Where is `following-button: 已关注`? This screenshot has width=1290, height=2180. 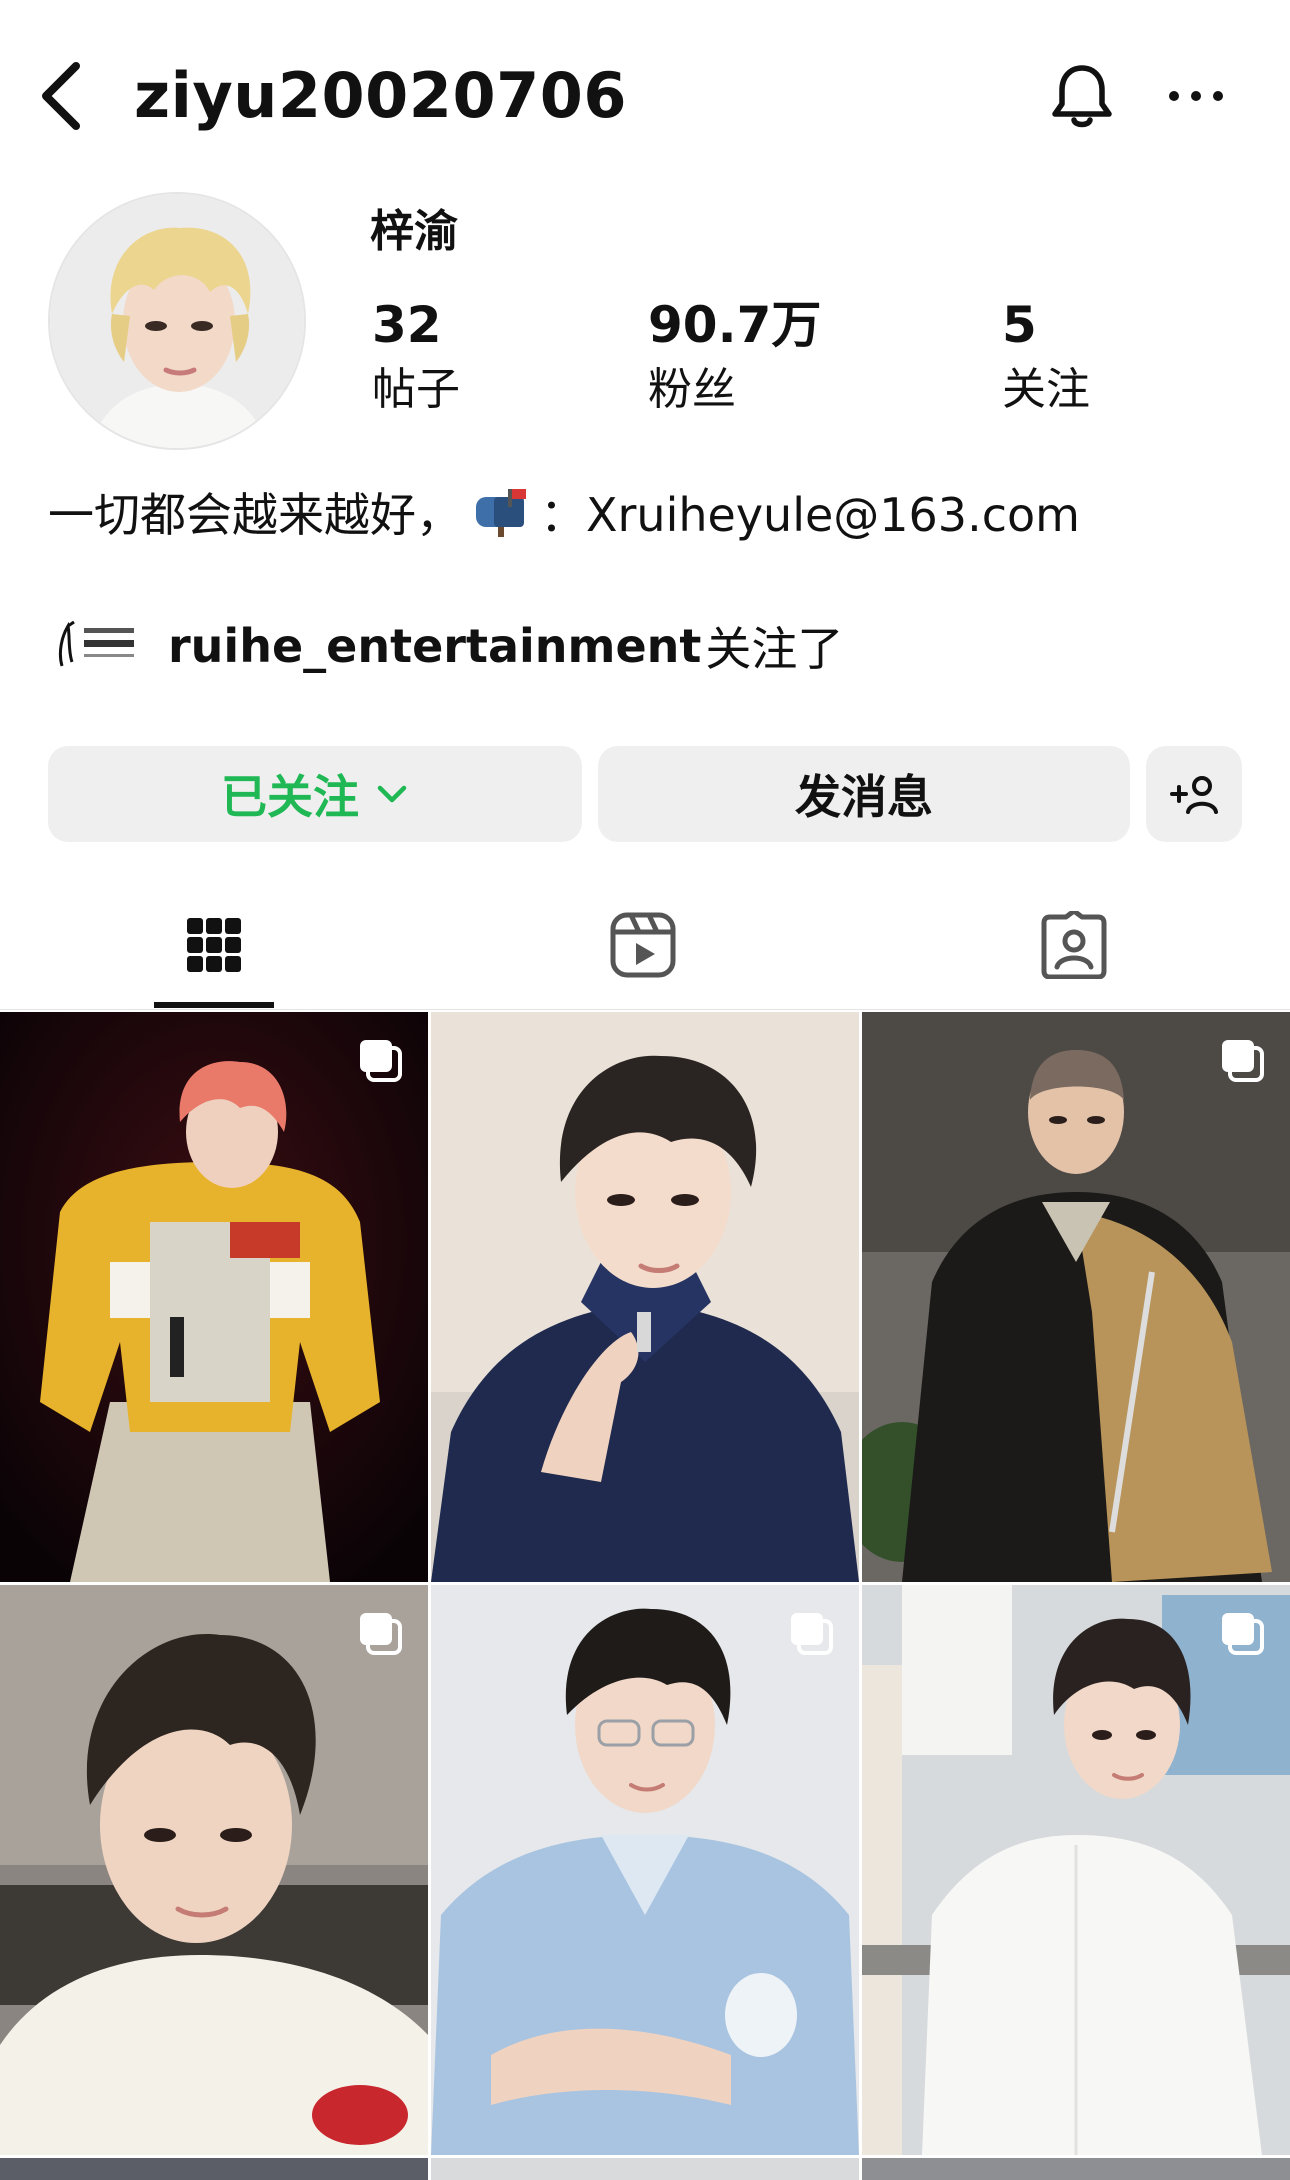 following-button: 已关注 is located at coordinates (315, 794).